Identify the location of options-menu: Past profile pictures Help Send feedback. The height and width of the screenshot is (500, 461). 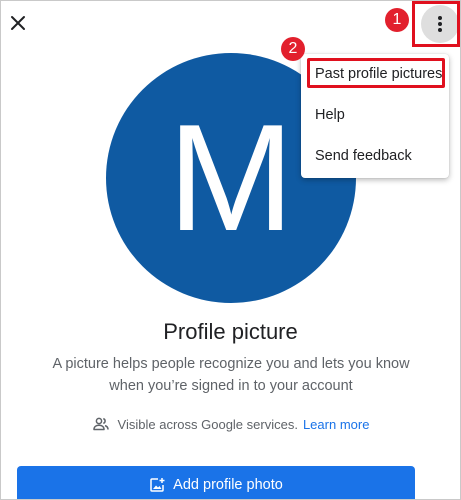
(375, 116).